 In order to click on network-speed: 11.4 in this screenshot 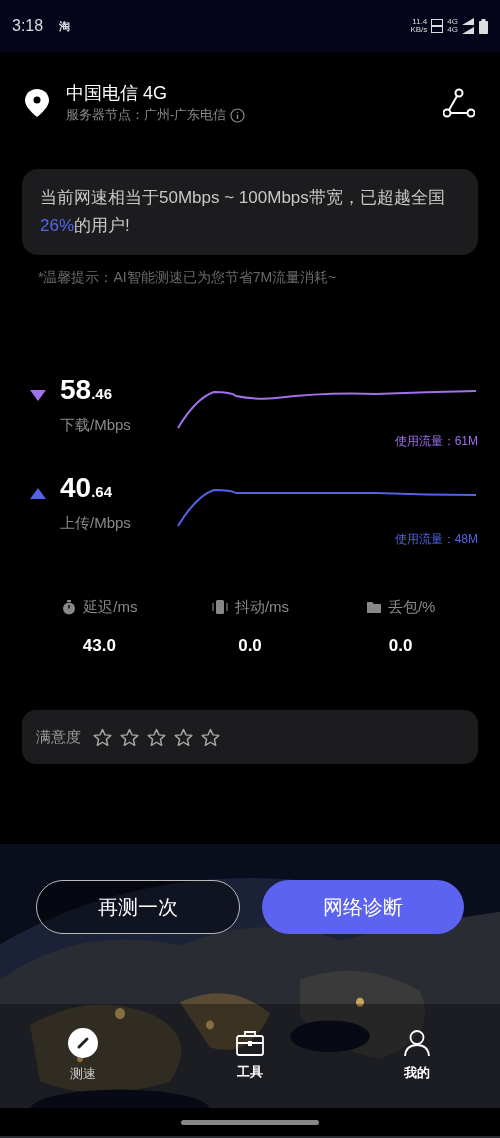, I will do `click(420, 22)`.